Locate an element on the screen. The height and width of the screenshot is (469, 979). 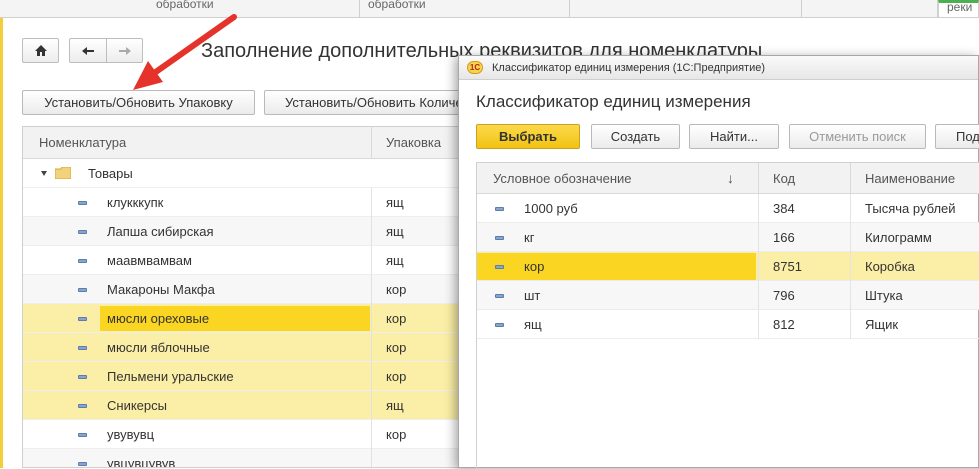
expand-triangle-icon is located at coordinates (44, 173).